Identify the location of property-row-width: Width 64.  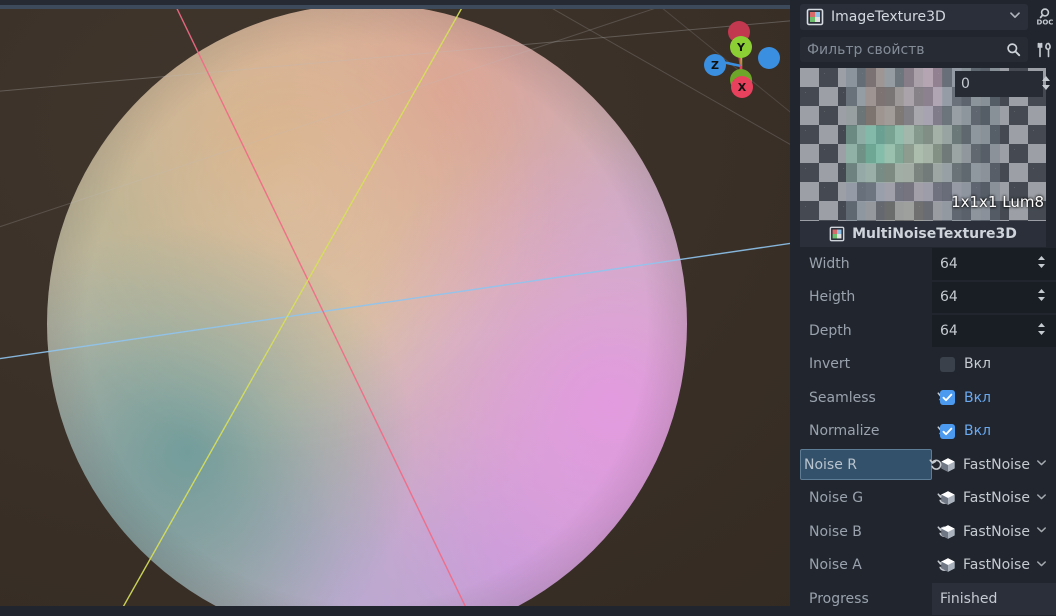
(925, 264).